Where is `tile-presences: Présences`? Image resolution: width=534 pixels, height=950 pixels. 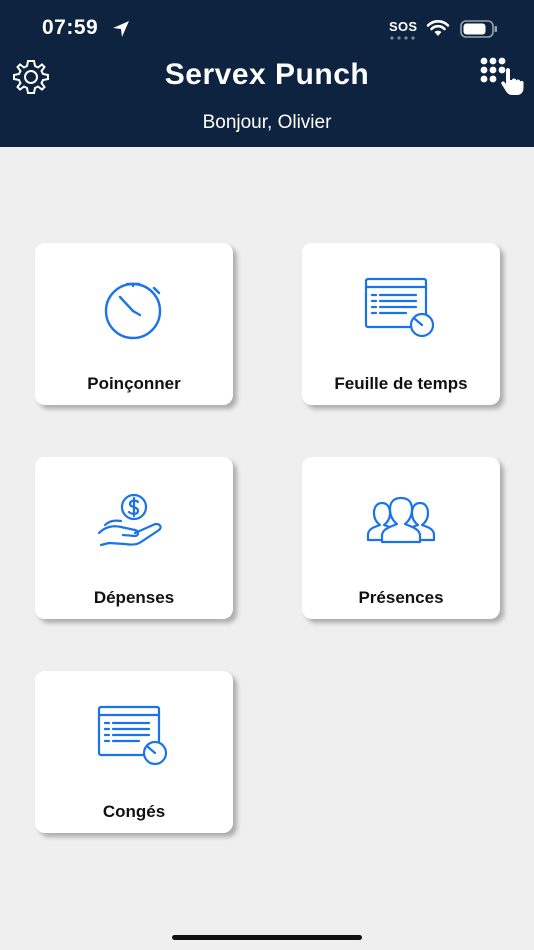
tile-presences: Présences is located at coordinates (401, 538).